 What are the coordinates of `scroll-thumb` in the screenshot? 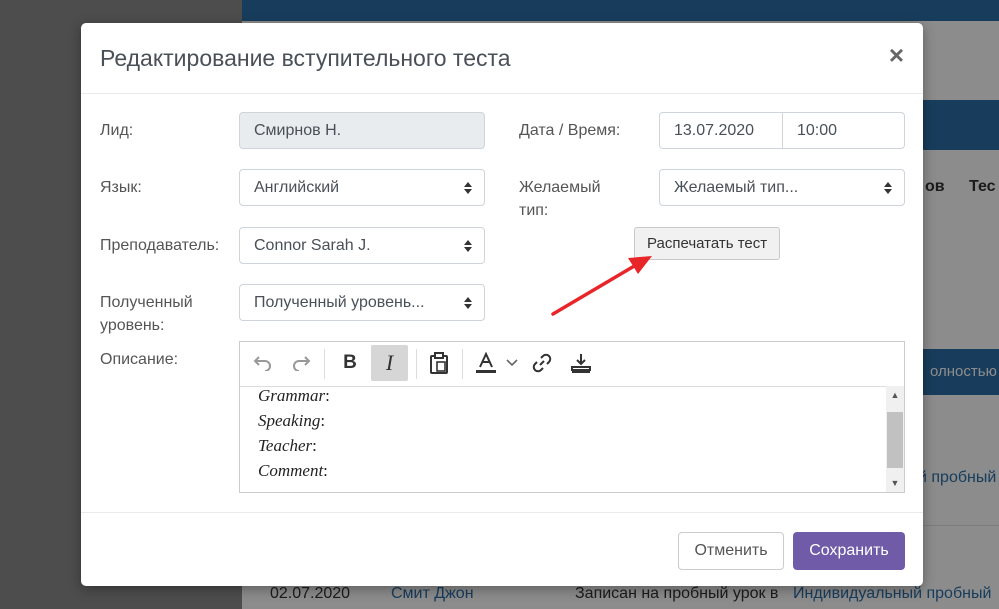 It's located at (895, 440).